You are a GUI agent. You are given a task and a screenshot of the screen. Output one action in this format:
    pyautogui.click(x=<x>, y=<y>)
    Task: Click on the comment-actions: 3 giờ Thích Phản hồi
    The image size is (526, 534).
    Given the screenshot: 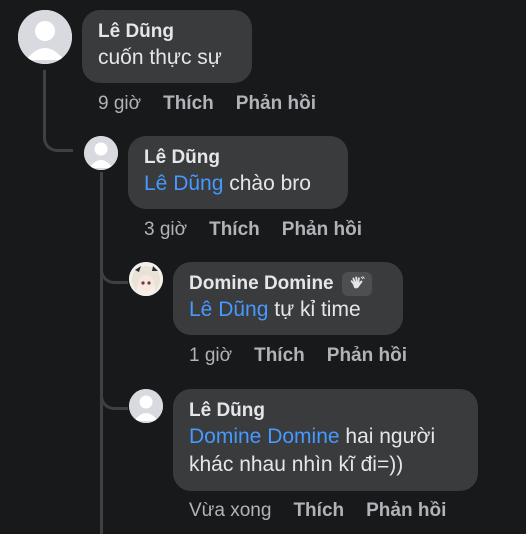 What is the action you would take?
    pyautogui.click(x=253, y=230)
    